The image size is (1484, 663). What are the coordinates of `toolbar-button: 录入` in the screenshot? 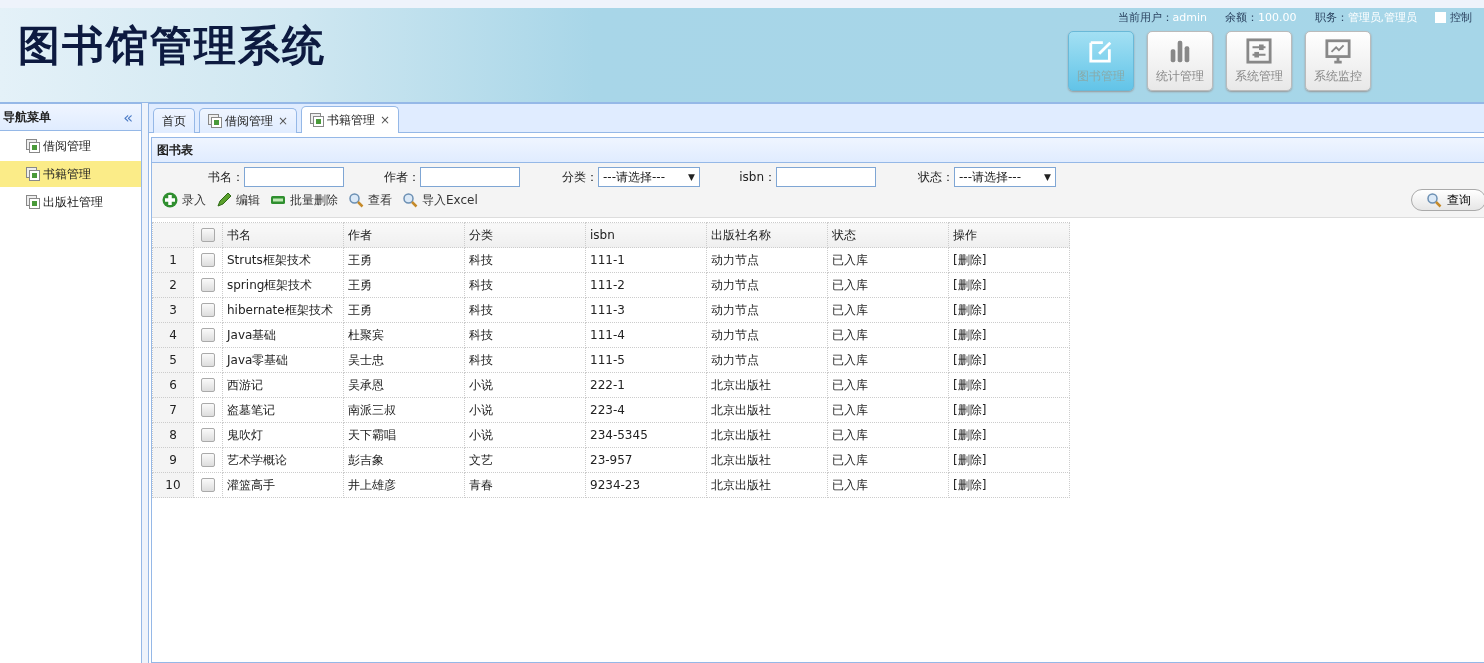 It's located at (184, 200).